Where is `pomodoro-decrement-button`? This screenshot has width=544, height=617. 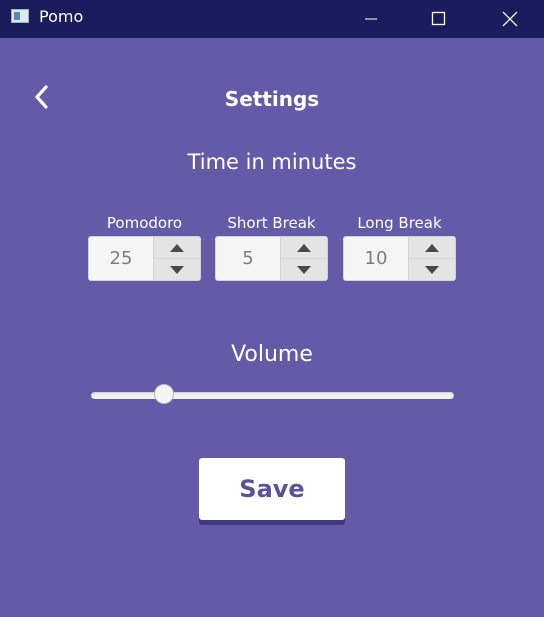 pomodoro-decrement-button is located at coordinates (177, 269).